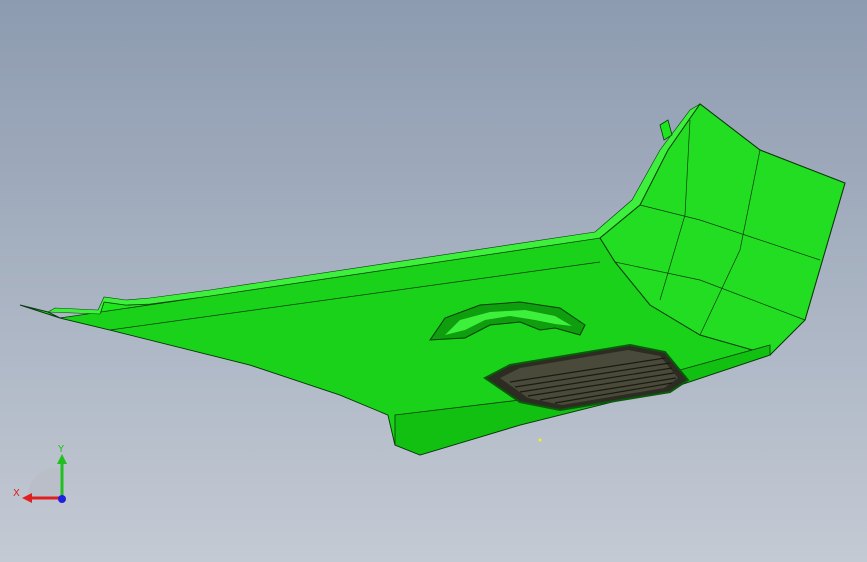  I want to click on x-axis-label: X, so click(16, 493).